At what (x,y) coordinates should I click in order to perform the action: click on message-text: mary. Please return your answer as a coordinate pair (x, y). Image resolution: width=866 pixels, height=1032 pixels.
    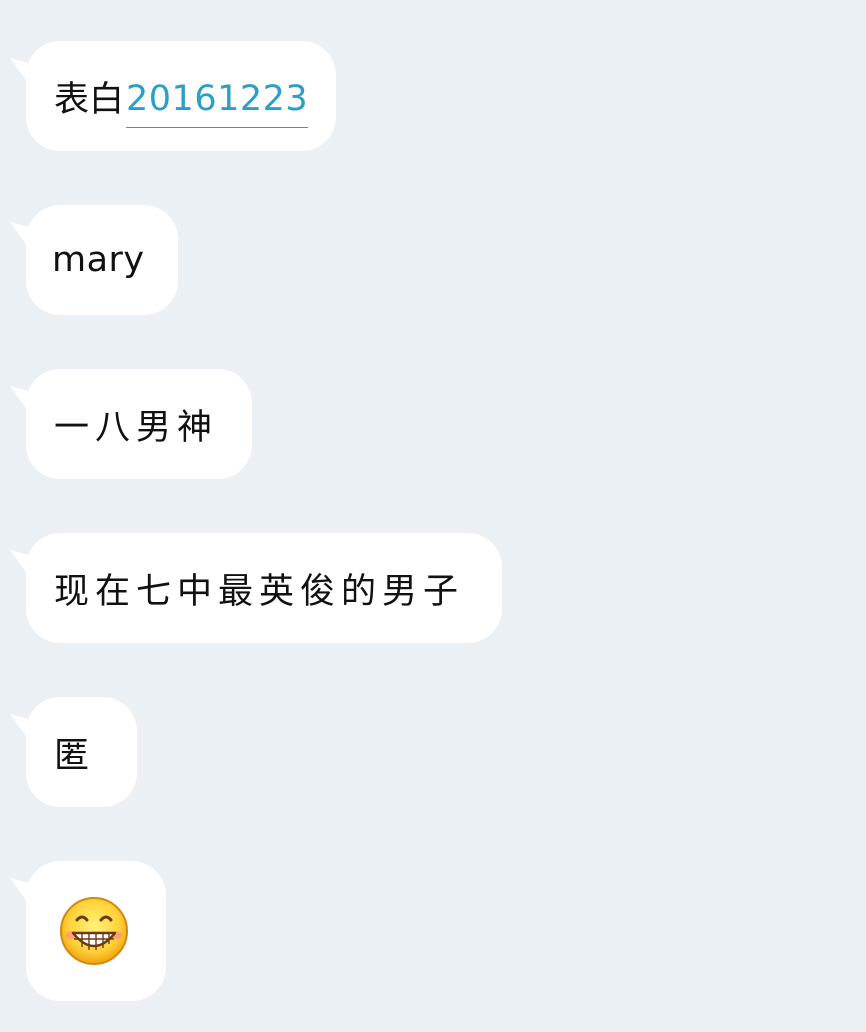
    Looking at the image, I should click on (98, 260).